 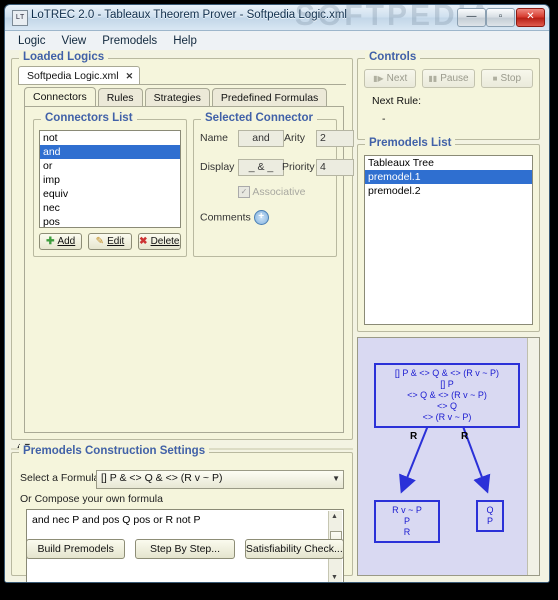 I want to click on associative-label: Associative, so click(x=279, y=192).